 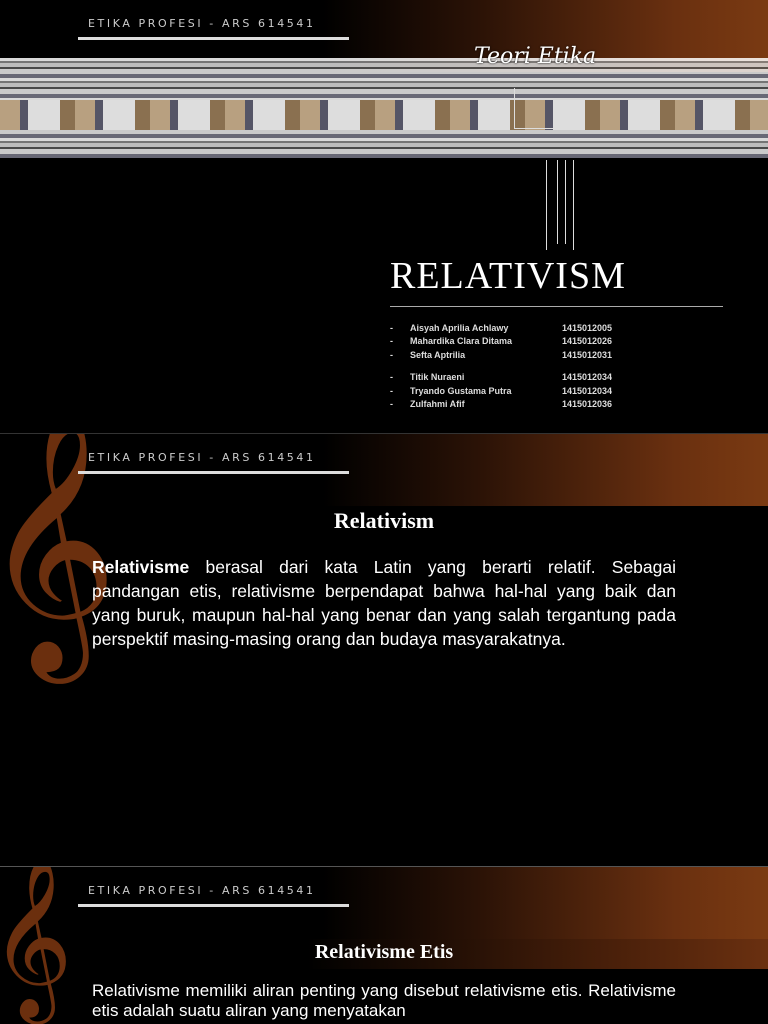 I want to click on title-divider, so click(x=556, y=306).